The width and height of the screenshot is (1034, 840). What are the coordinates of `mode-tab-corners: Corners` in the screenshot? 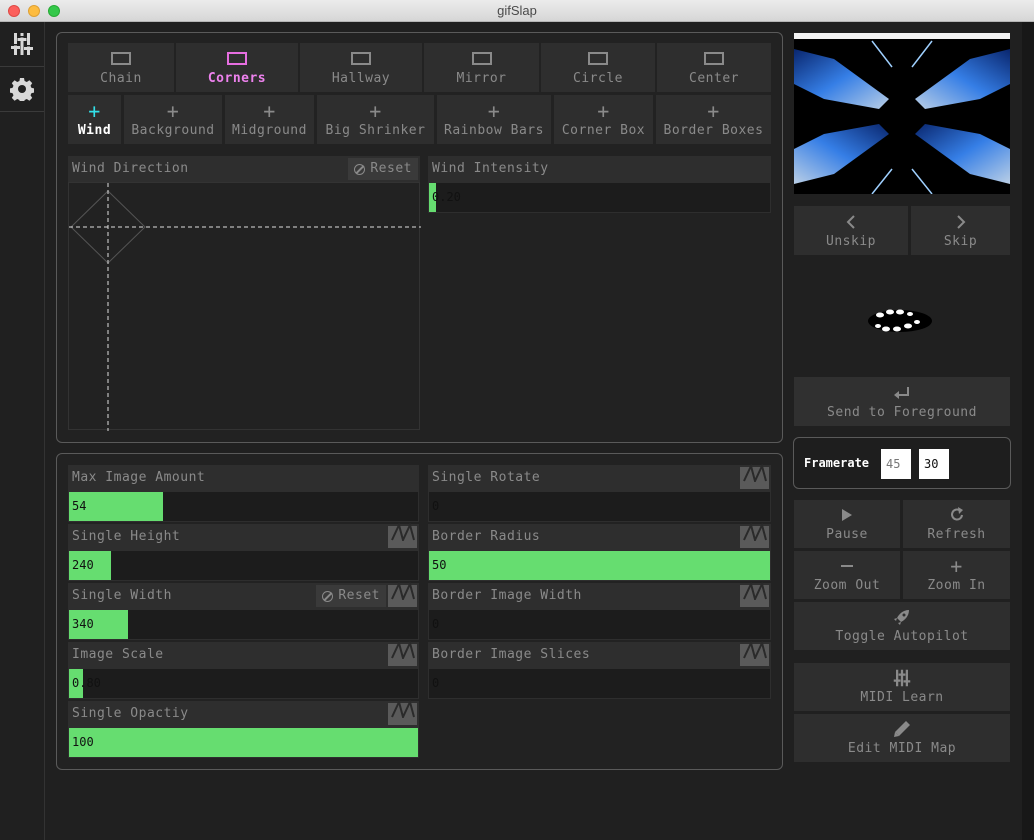 It's located at (237, 67).